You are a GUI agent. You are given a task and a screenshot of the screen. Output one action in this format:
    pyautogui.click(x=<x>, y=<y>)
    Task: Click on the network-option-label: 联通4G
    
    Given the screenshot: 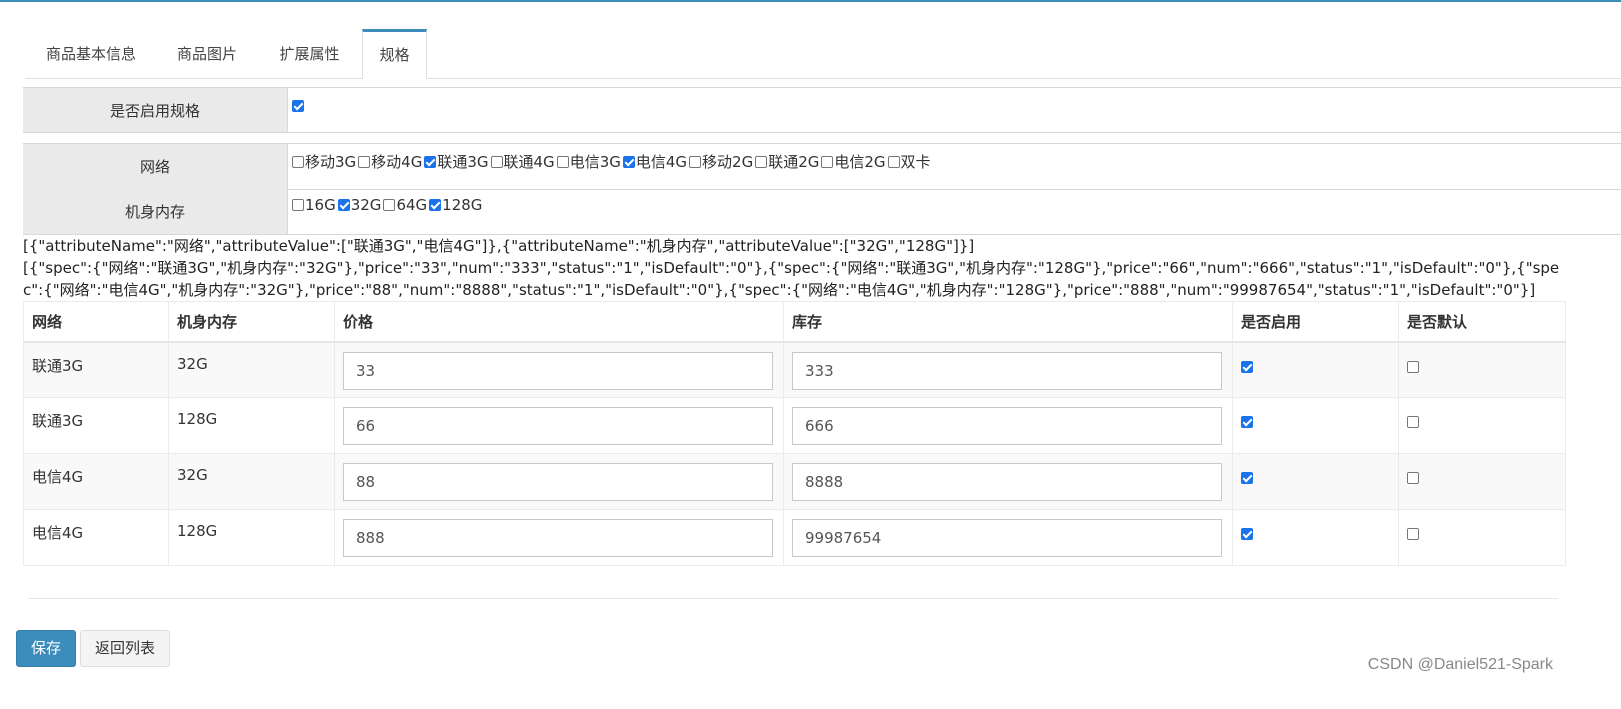 What is the action you would take?
    pyautogui.click(x=529, y=162)
    